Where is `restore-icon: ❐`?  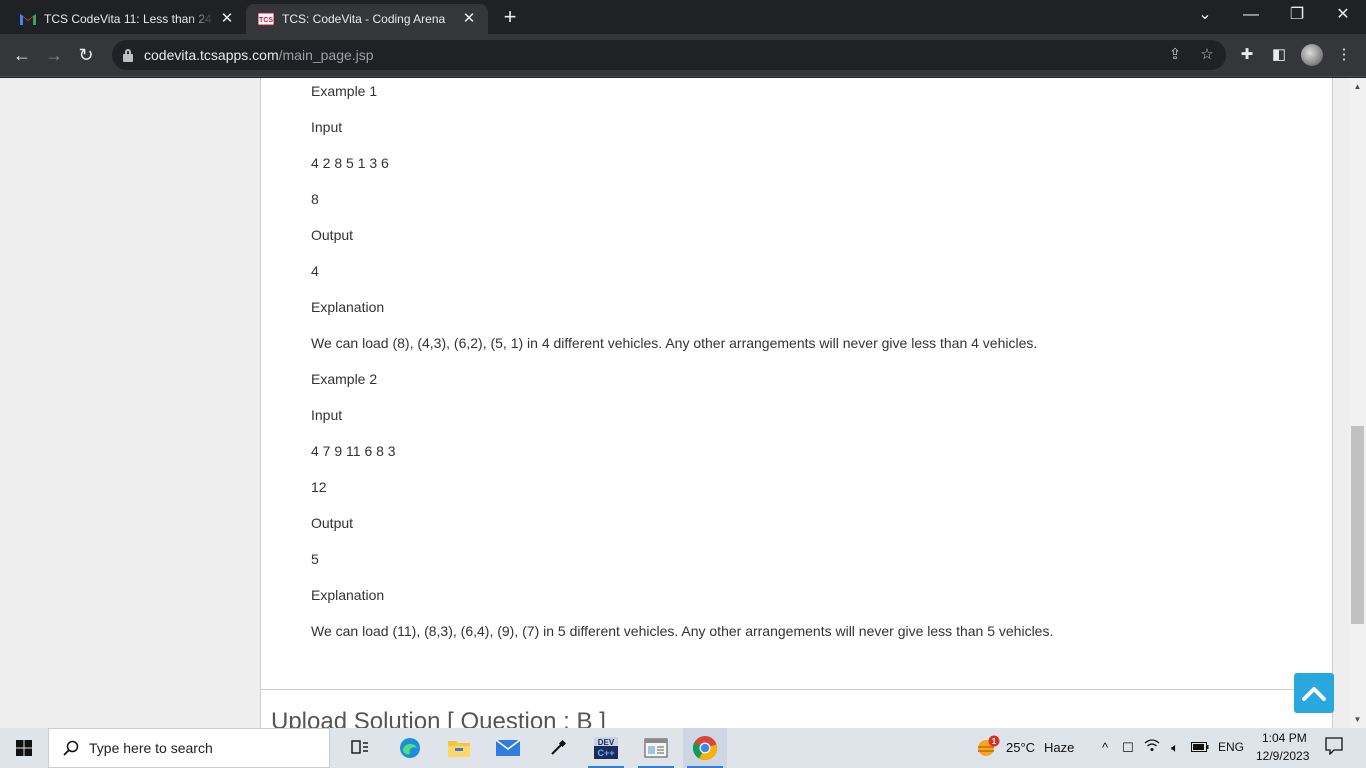
restore-icon: ❐ is located at coordinates (1297, 16).